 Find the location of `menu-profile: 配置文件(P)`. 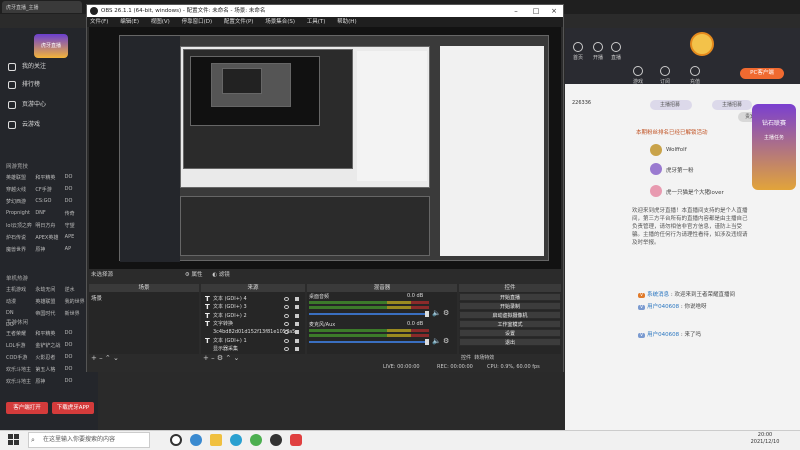

menu-profile: 配置文件(P) is located at coordinates (239, 22).